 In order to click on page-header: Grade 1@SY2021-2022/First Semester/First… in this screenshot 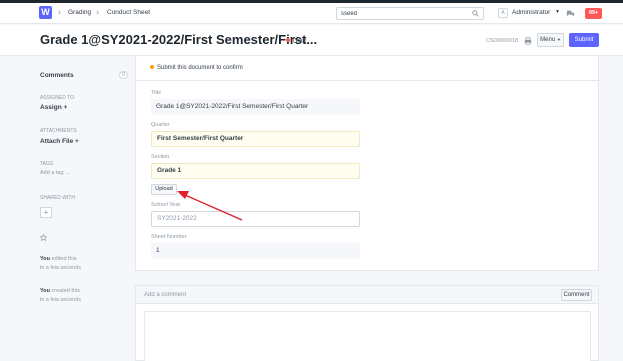, I will do `click(311, 40)`.